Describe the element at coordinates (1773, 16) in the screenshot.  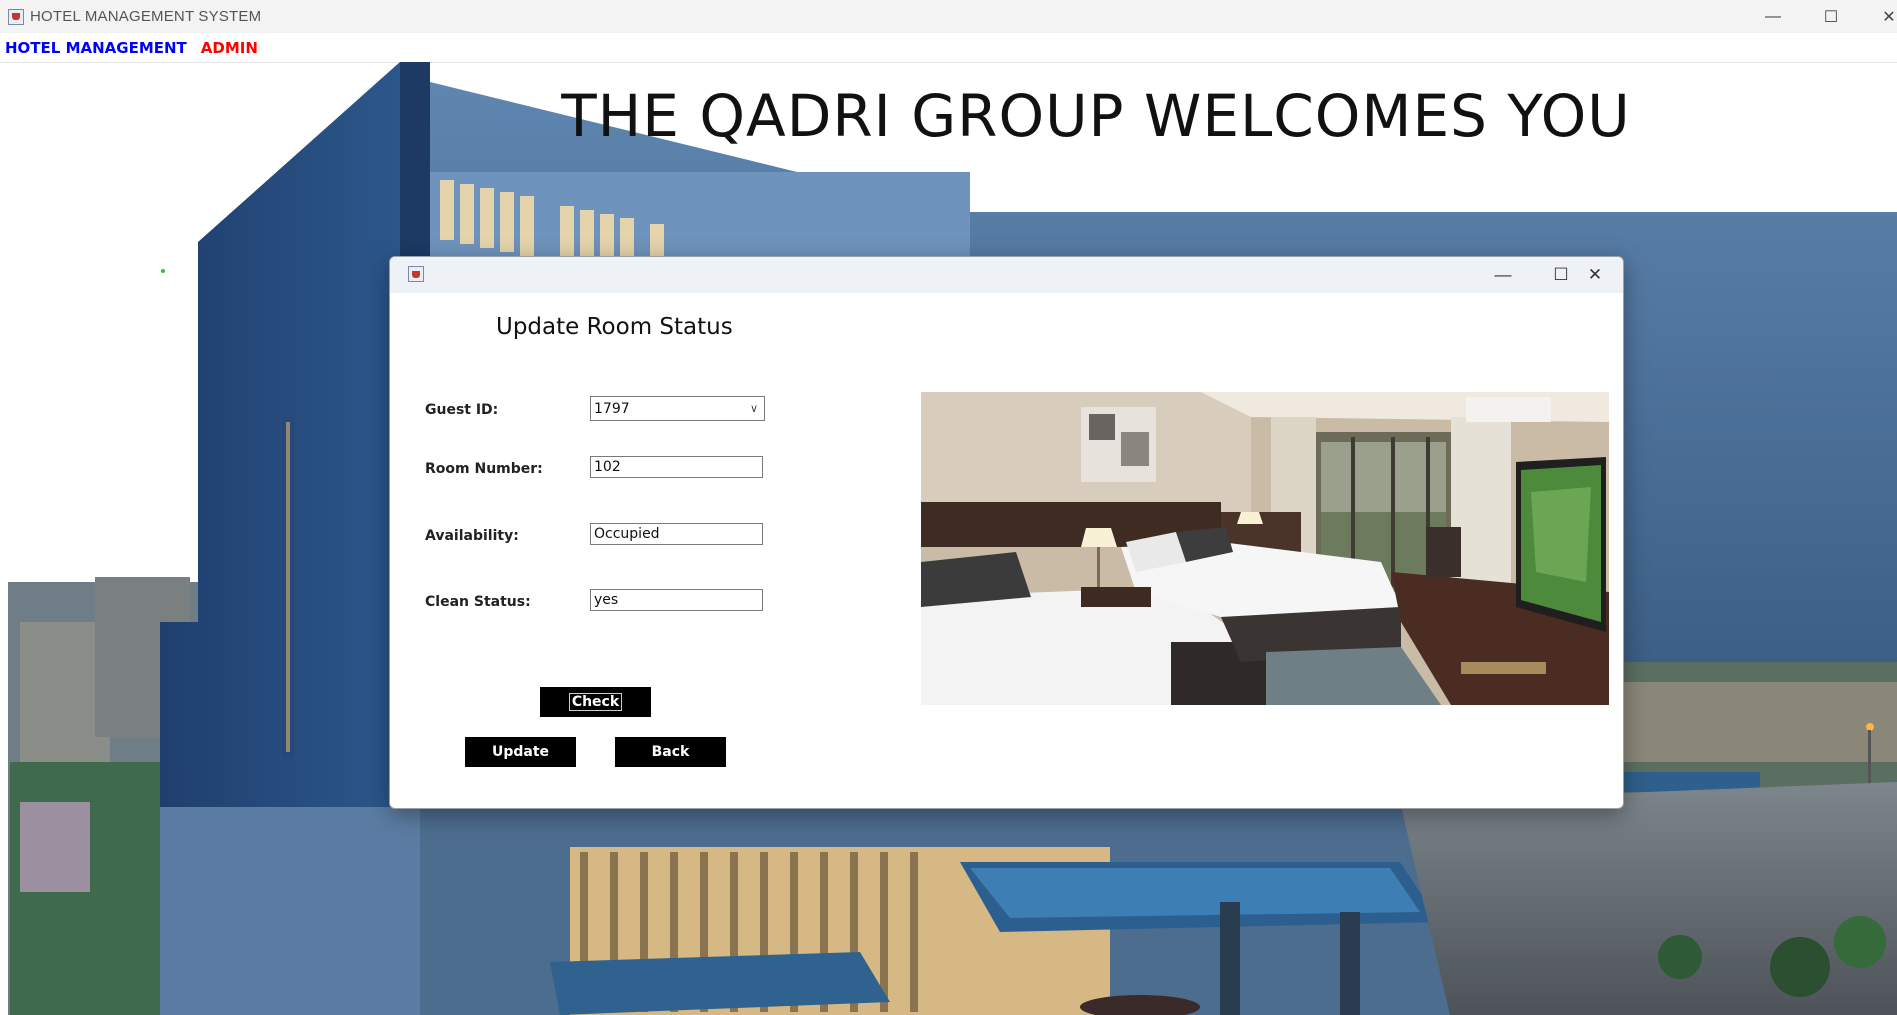
I see `minimize-button: —` at that location.